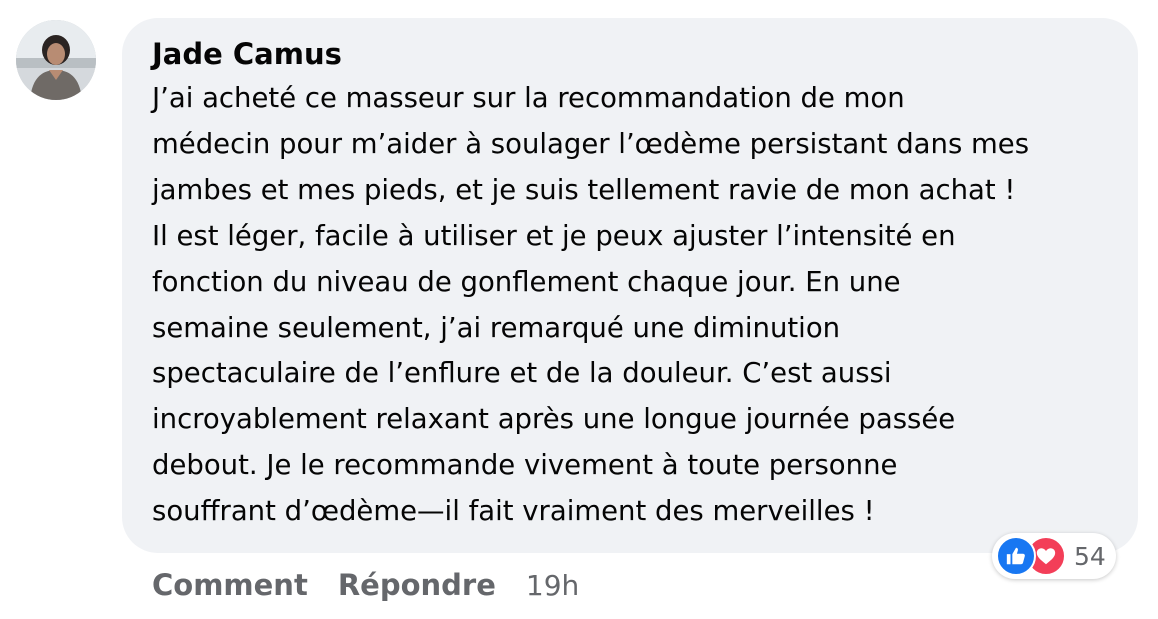 The width and height of the screenshot is (1158, 619). Describe the element at coordinates (230, 585) in the screenshot. I see `comment-button: Comment` at that location.